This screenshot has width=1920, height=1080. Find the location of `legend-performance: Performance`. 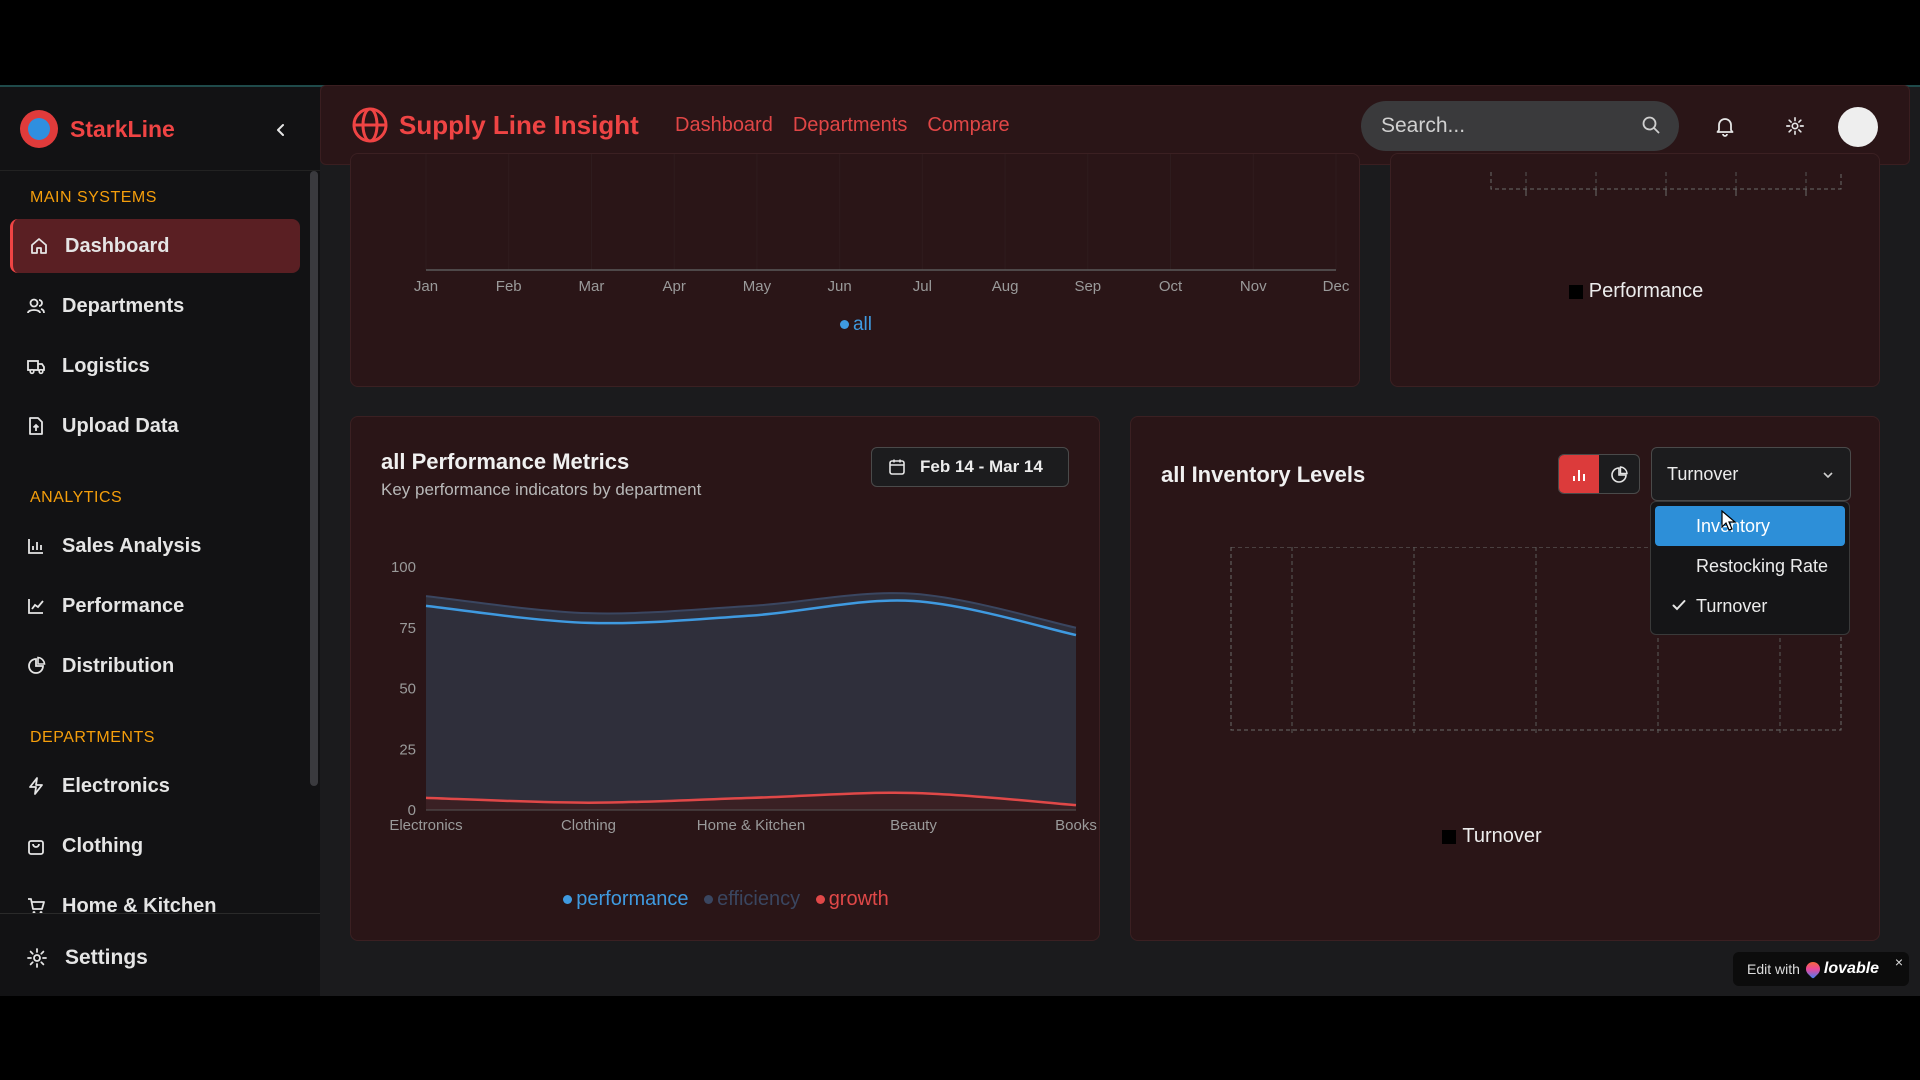

legend-performance: Performance is located at coordinates (1636, 291).